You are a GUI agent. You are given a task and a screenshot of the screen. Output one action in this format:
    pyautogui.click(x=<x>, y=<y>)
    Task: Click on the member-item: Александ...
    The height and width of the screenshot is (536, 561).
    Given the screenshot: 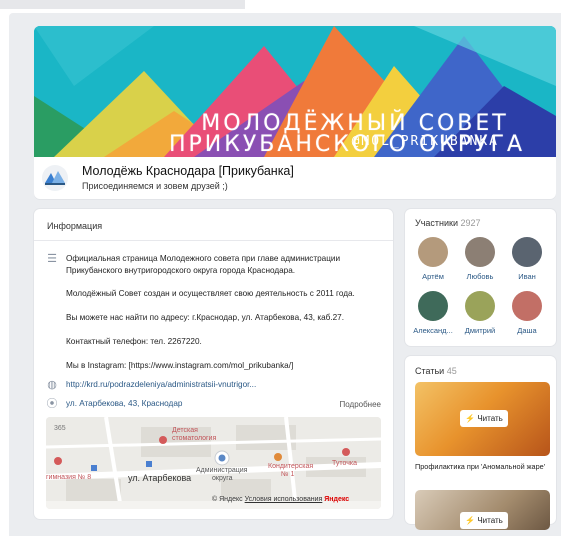 What is the action you would take?
    pyautogui.click(x=433, y=313)
    